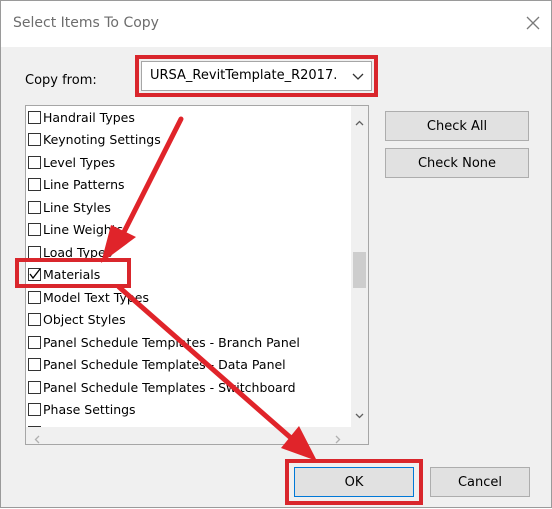 The image size is (552, 509). What do you see at coordinates (89, 117) in the screenshot?
I see `list-item-label: Handrail Types` at bounding box center [89, 117].